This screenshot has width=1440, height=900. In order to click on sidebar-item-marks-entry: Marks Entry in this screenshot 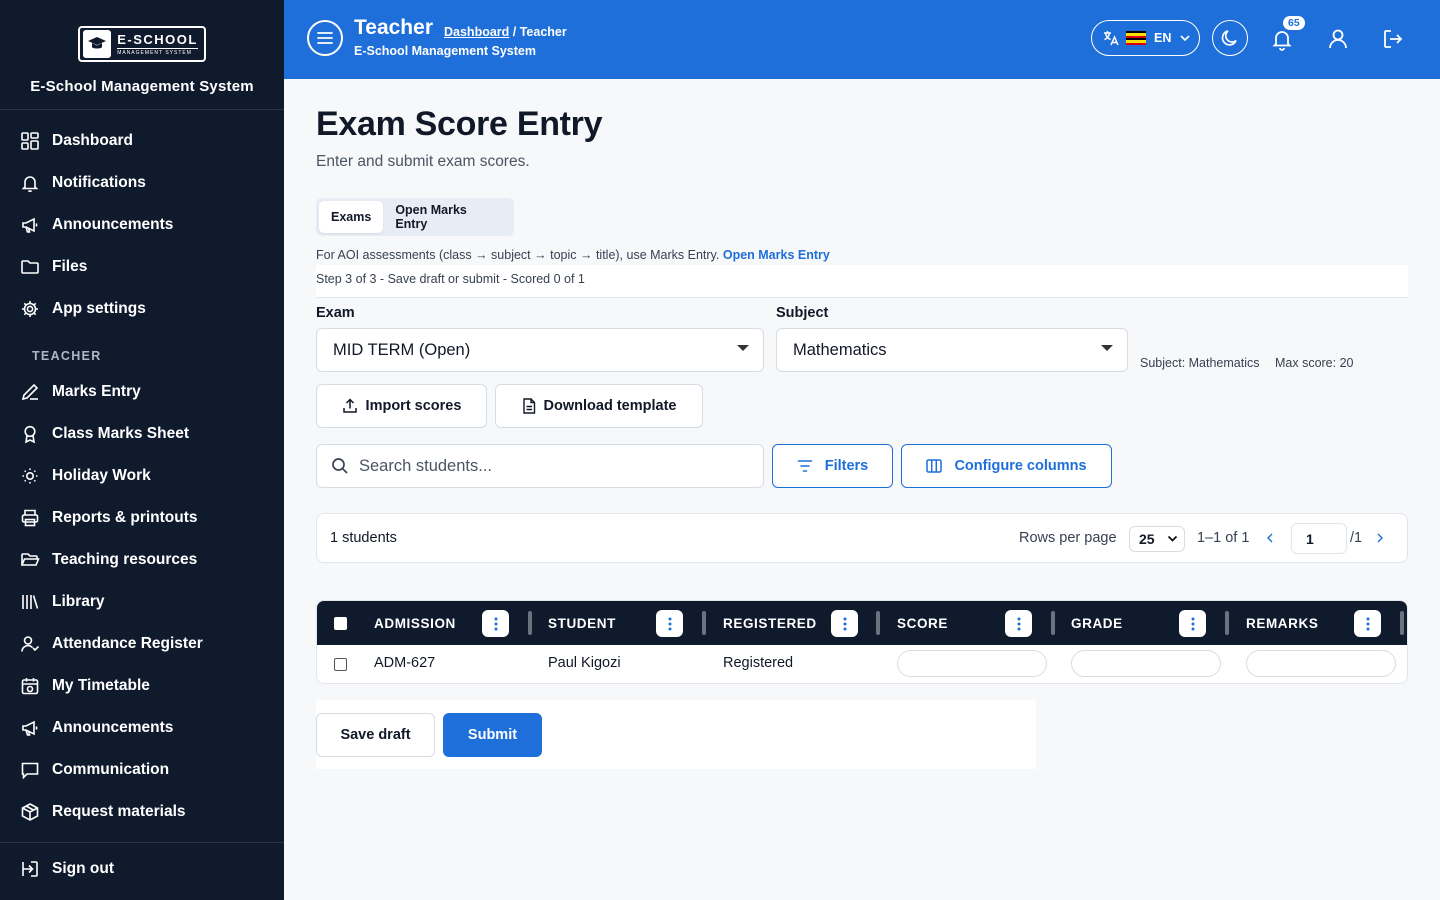, I will do `click(142, 392)`.